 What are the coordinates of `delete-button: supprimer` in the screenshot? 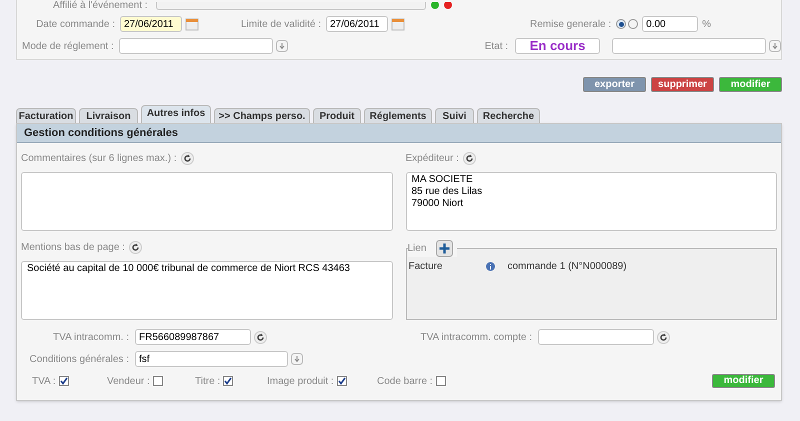 It's located at (682, 84).